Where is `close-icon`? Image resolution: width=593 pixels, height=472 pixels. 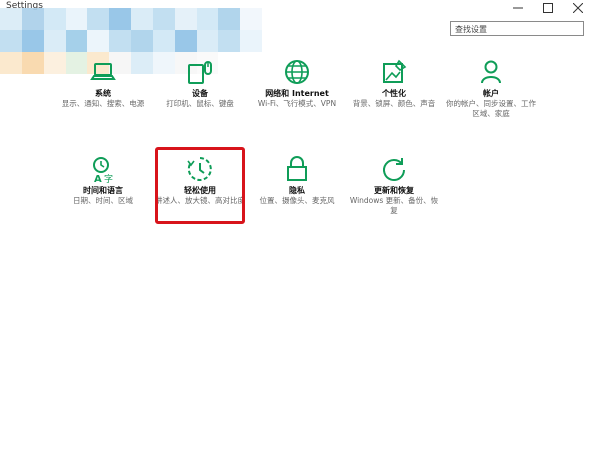
close-icon is located at coordinates (578, 8).